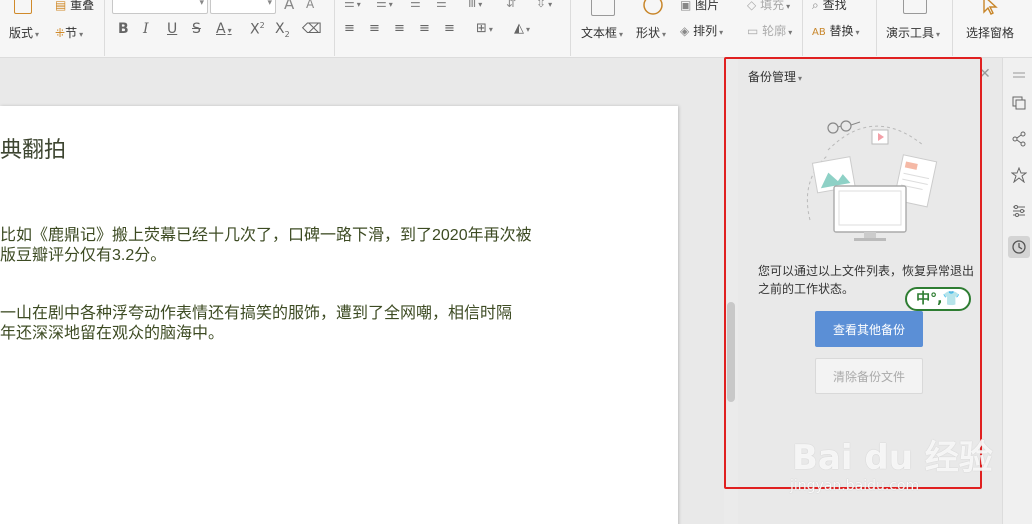 This screenshot has width=1032, height=524. Describe the element at coordinates (1017, 291) in the screenshot. I see `right-tool-strip` at that location.